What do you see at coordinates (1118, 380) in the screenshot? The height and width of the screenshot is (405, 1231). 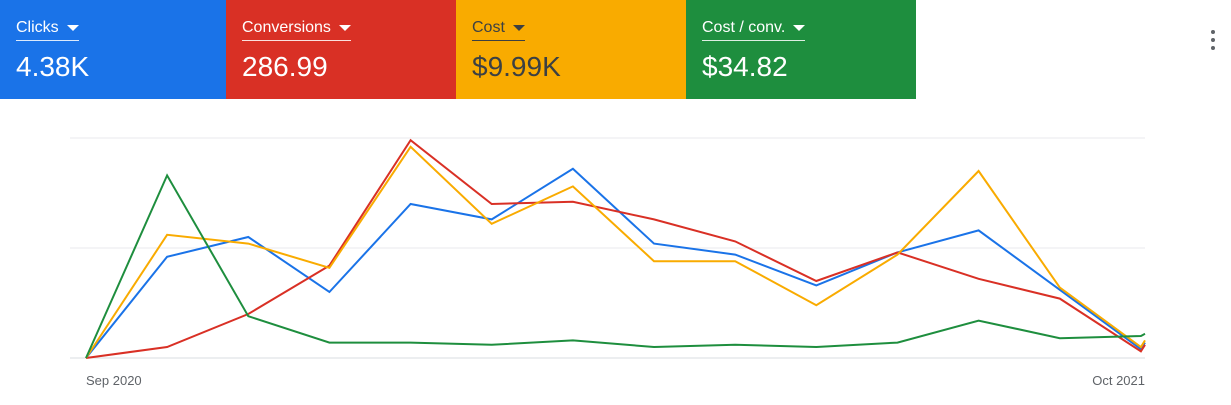 I see `x-tick-label-last: Oct 2021` at bounding box center [1118, 380].